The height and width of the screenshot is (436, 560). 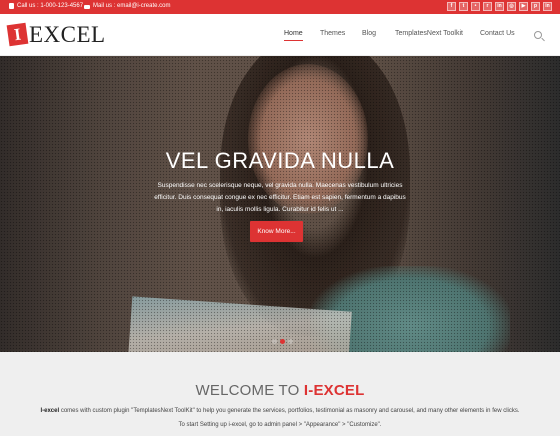 What do you see at coordinates (334, 390) in the screenshot?
I see `welcome-title-brand: I-EXCEL` at bounding box center [334, 390].